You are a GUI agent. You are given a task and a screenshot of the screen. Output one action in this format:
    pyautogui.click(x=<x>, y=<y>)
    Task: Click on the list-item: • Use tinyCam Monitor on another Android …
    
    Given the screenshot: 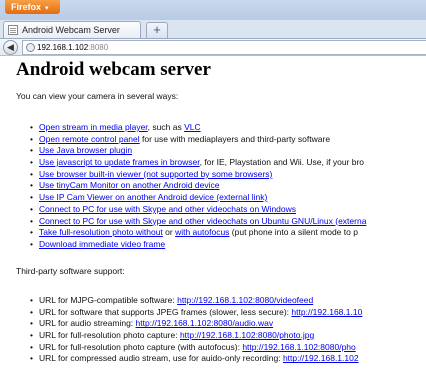 What is the action you would take?
    pyautogui.click(x=198, y=186)
    